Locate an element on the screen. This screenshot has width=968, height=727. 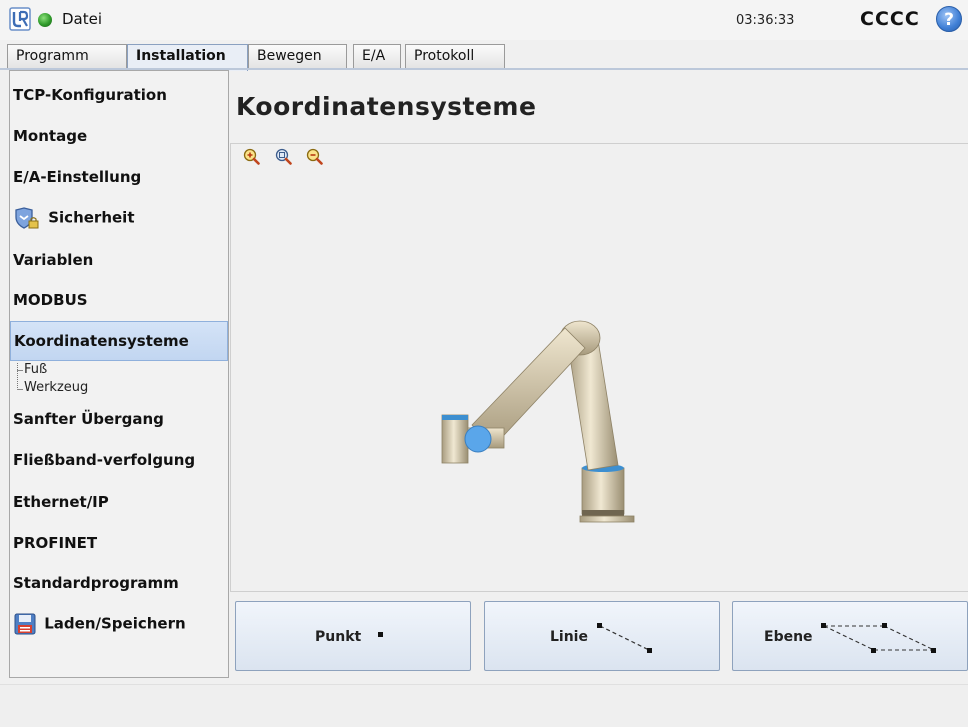
zoom-fit-icon is located at coordinates (283, 156).